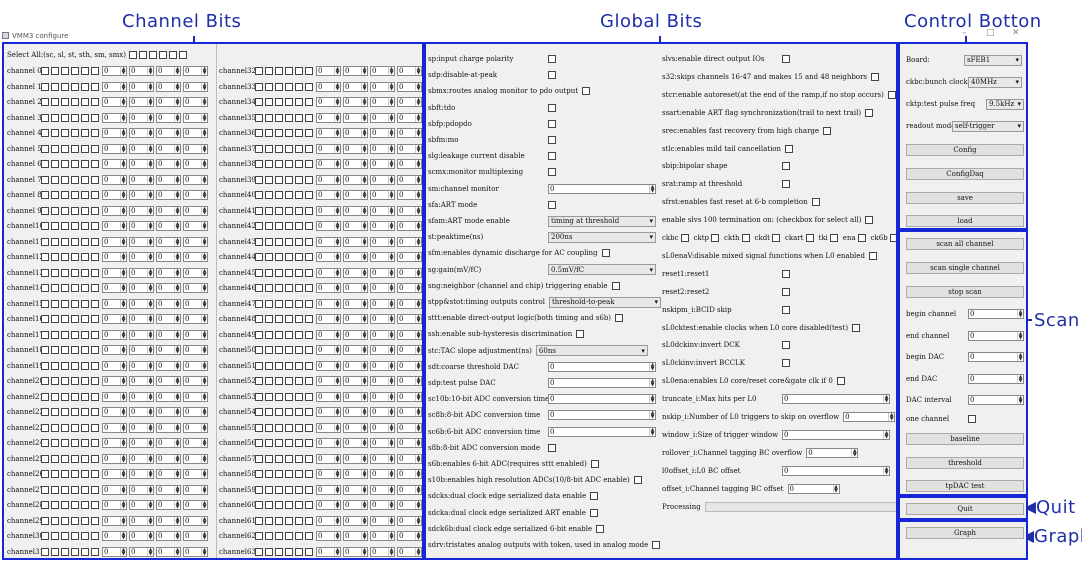 This screenshot has height=564, width=1082. I want to click on setting-select: 0.5mV/fC ▾, so click(602, 270).